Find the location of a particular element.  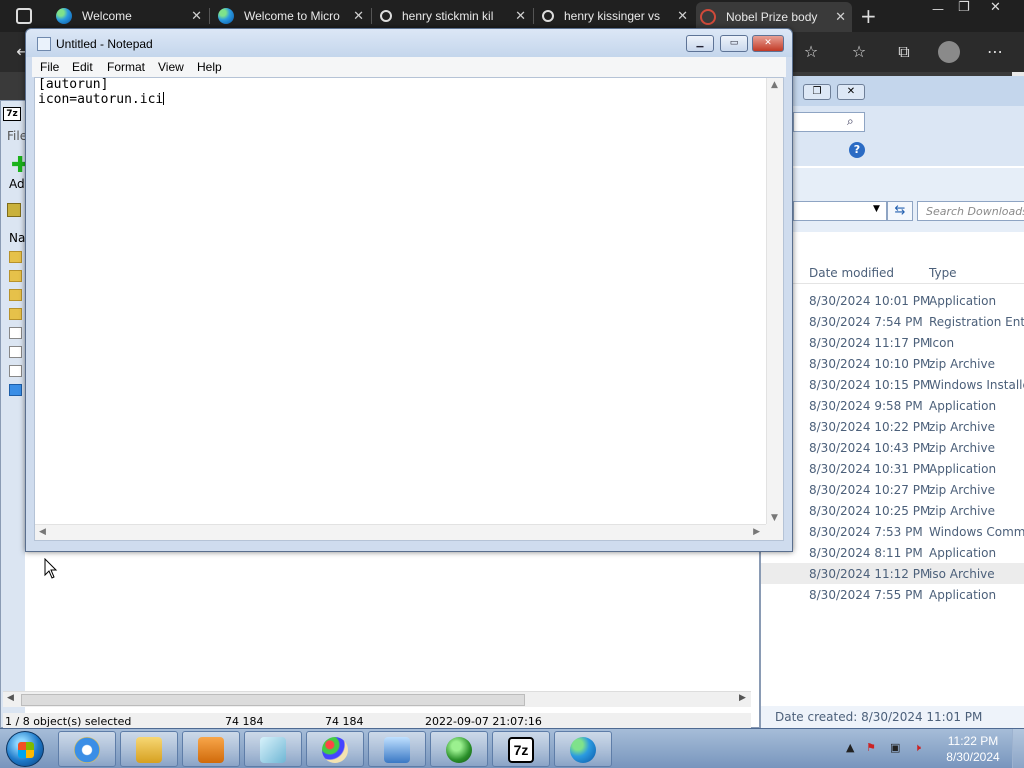

cell-type: Application is located at coordinates (963, 553).